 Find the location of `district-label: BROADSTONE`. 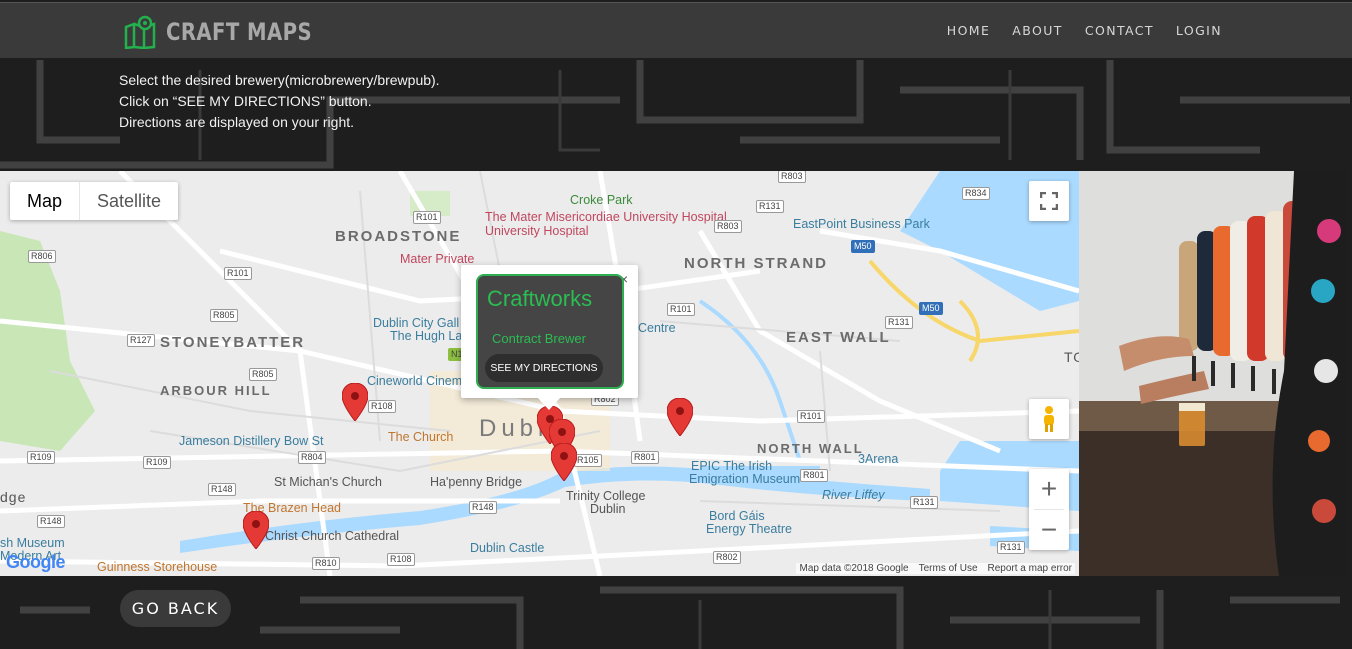

district-label: BROADSTONE is located at coordinates (398, 236).